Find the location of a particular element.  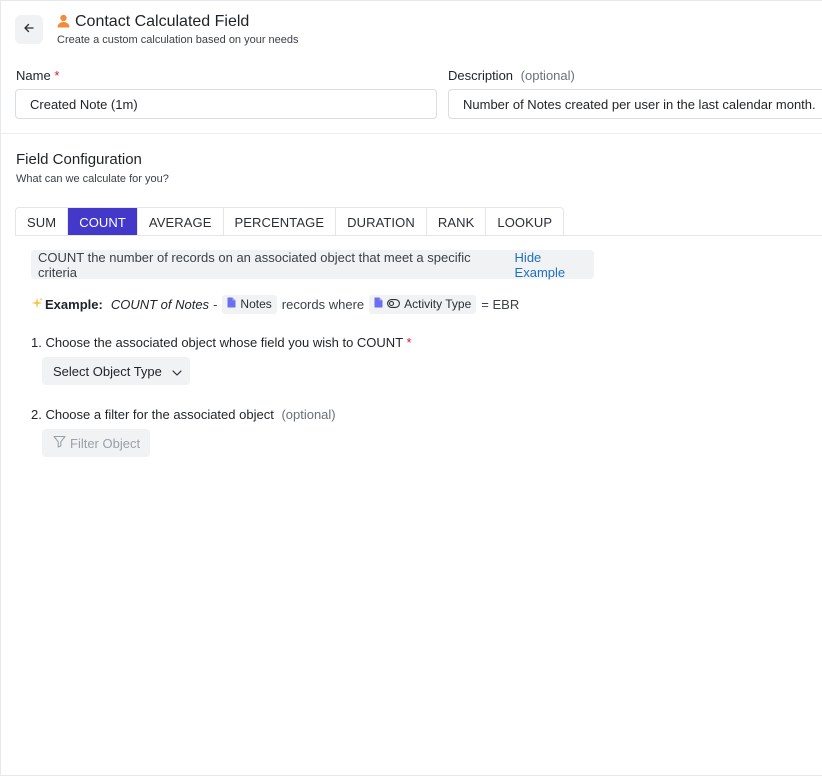

arrow-left-icon is located at coordinates (29, 29).